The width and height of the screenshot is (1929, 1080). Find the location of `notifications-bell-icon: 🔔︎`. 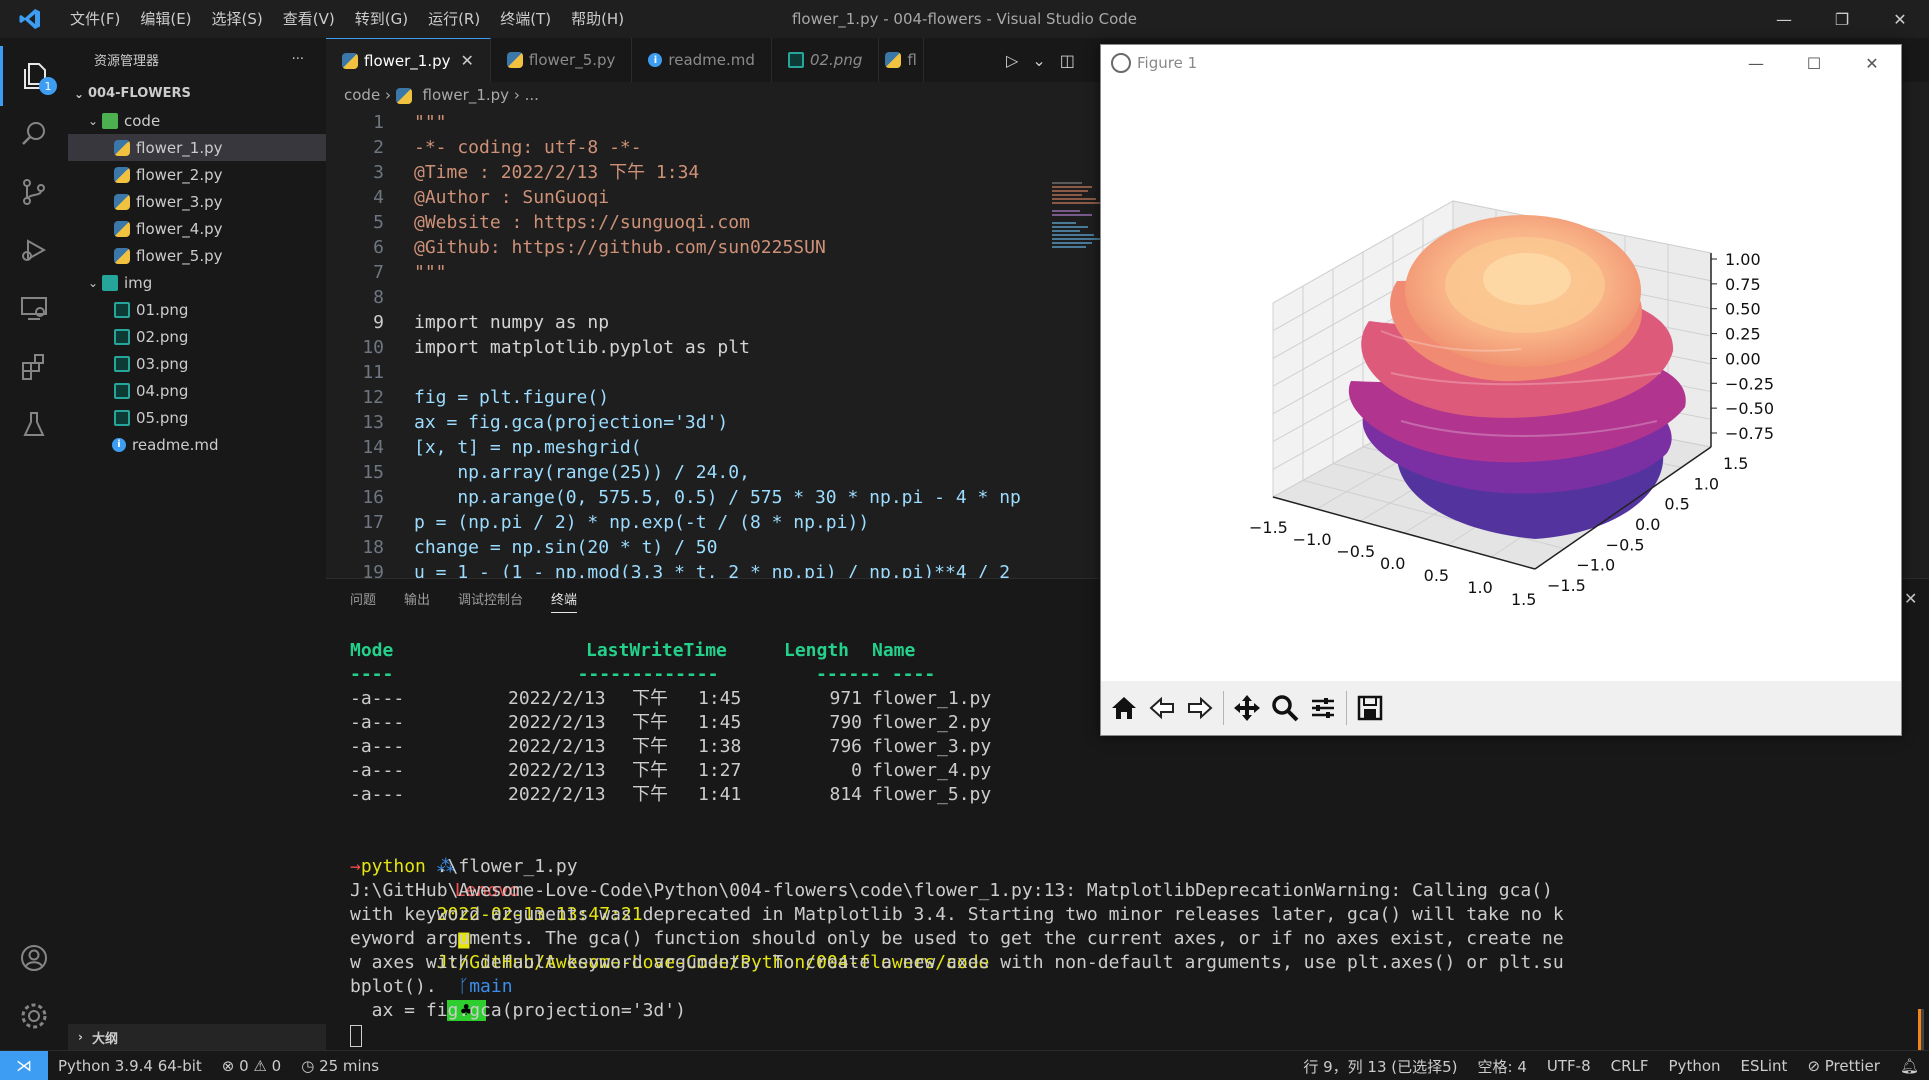

notifications-bell-icon: 🔔︎ is located at coordinates (1909, 1066).